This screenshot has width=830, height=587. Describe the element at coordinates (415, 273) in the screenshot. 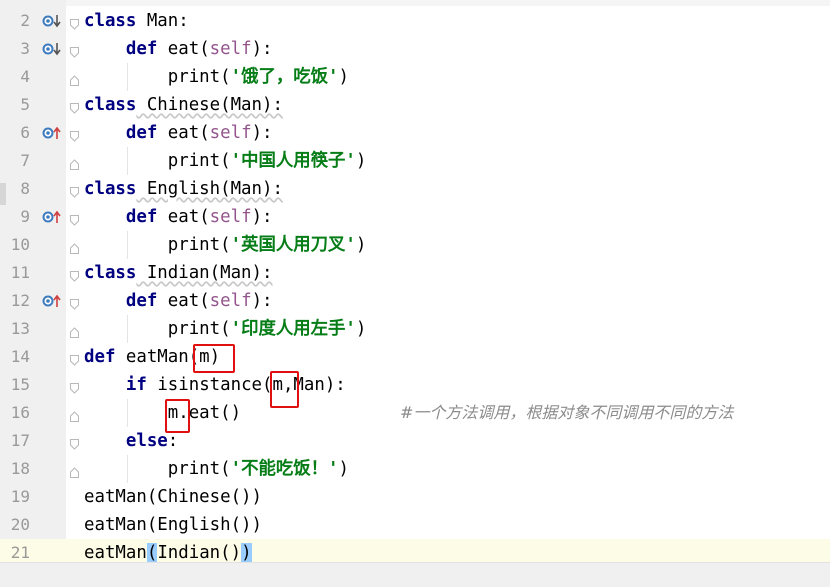

I see `code-line-11: 11 class Indian(Man):` at that location.